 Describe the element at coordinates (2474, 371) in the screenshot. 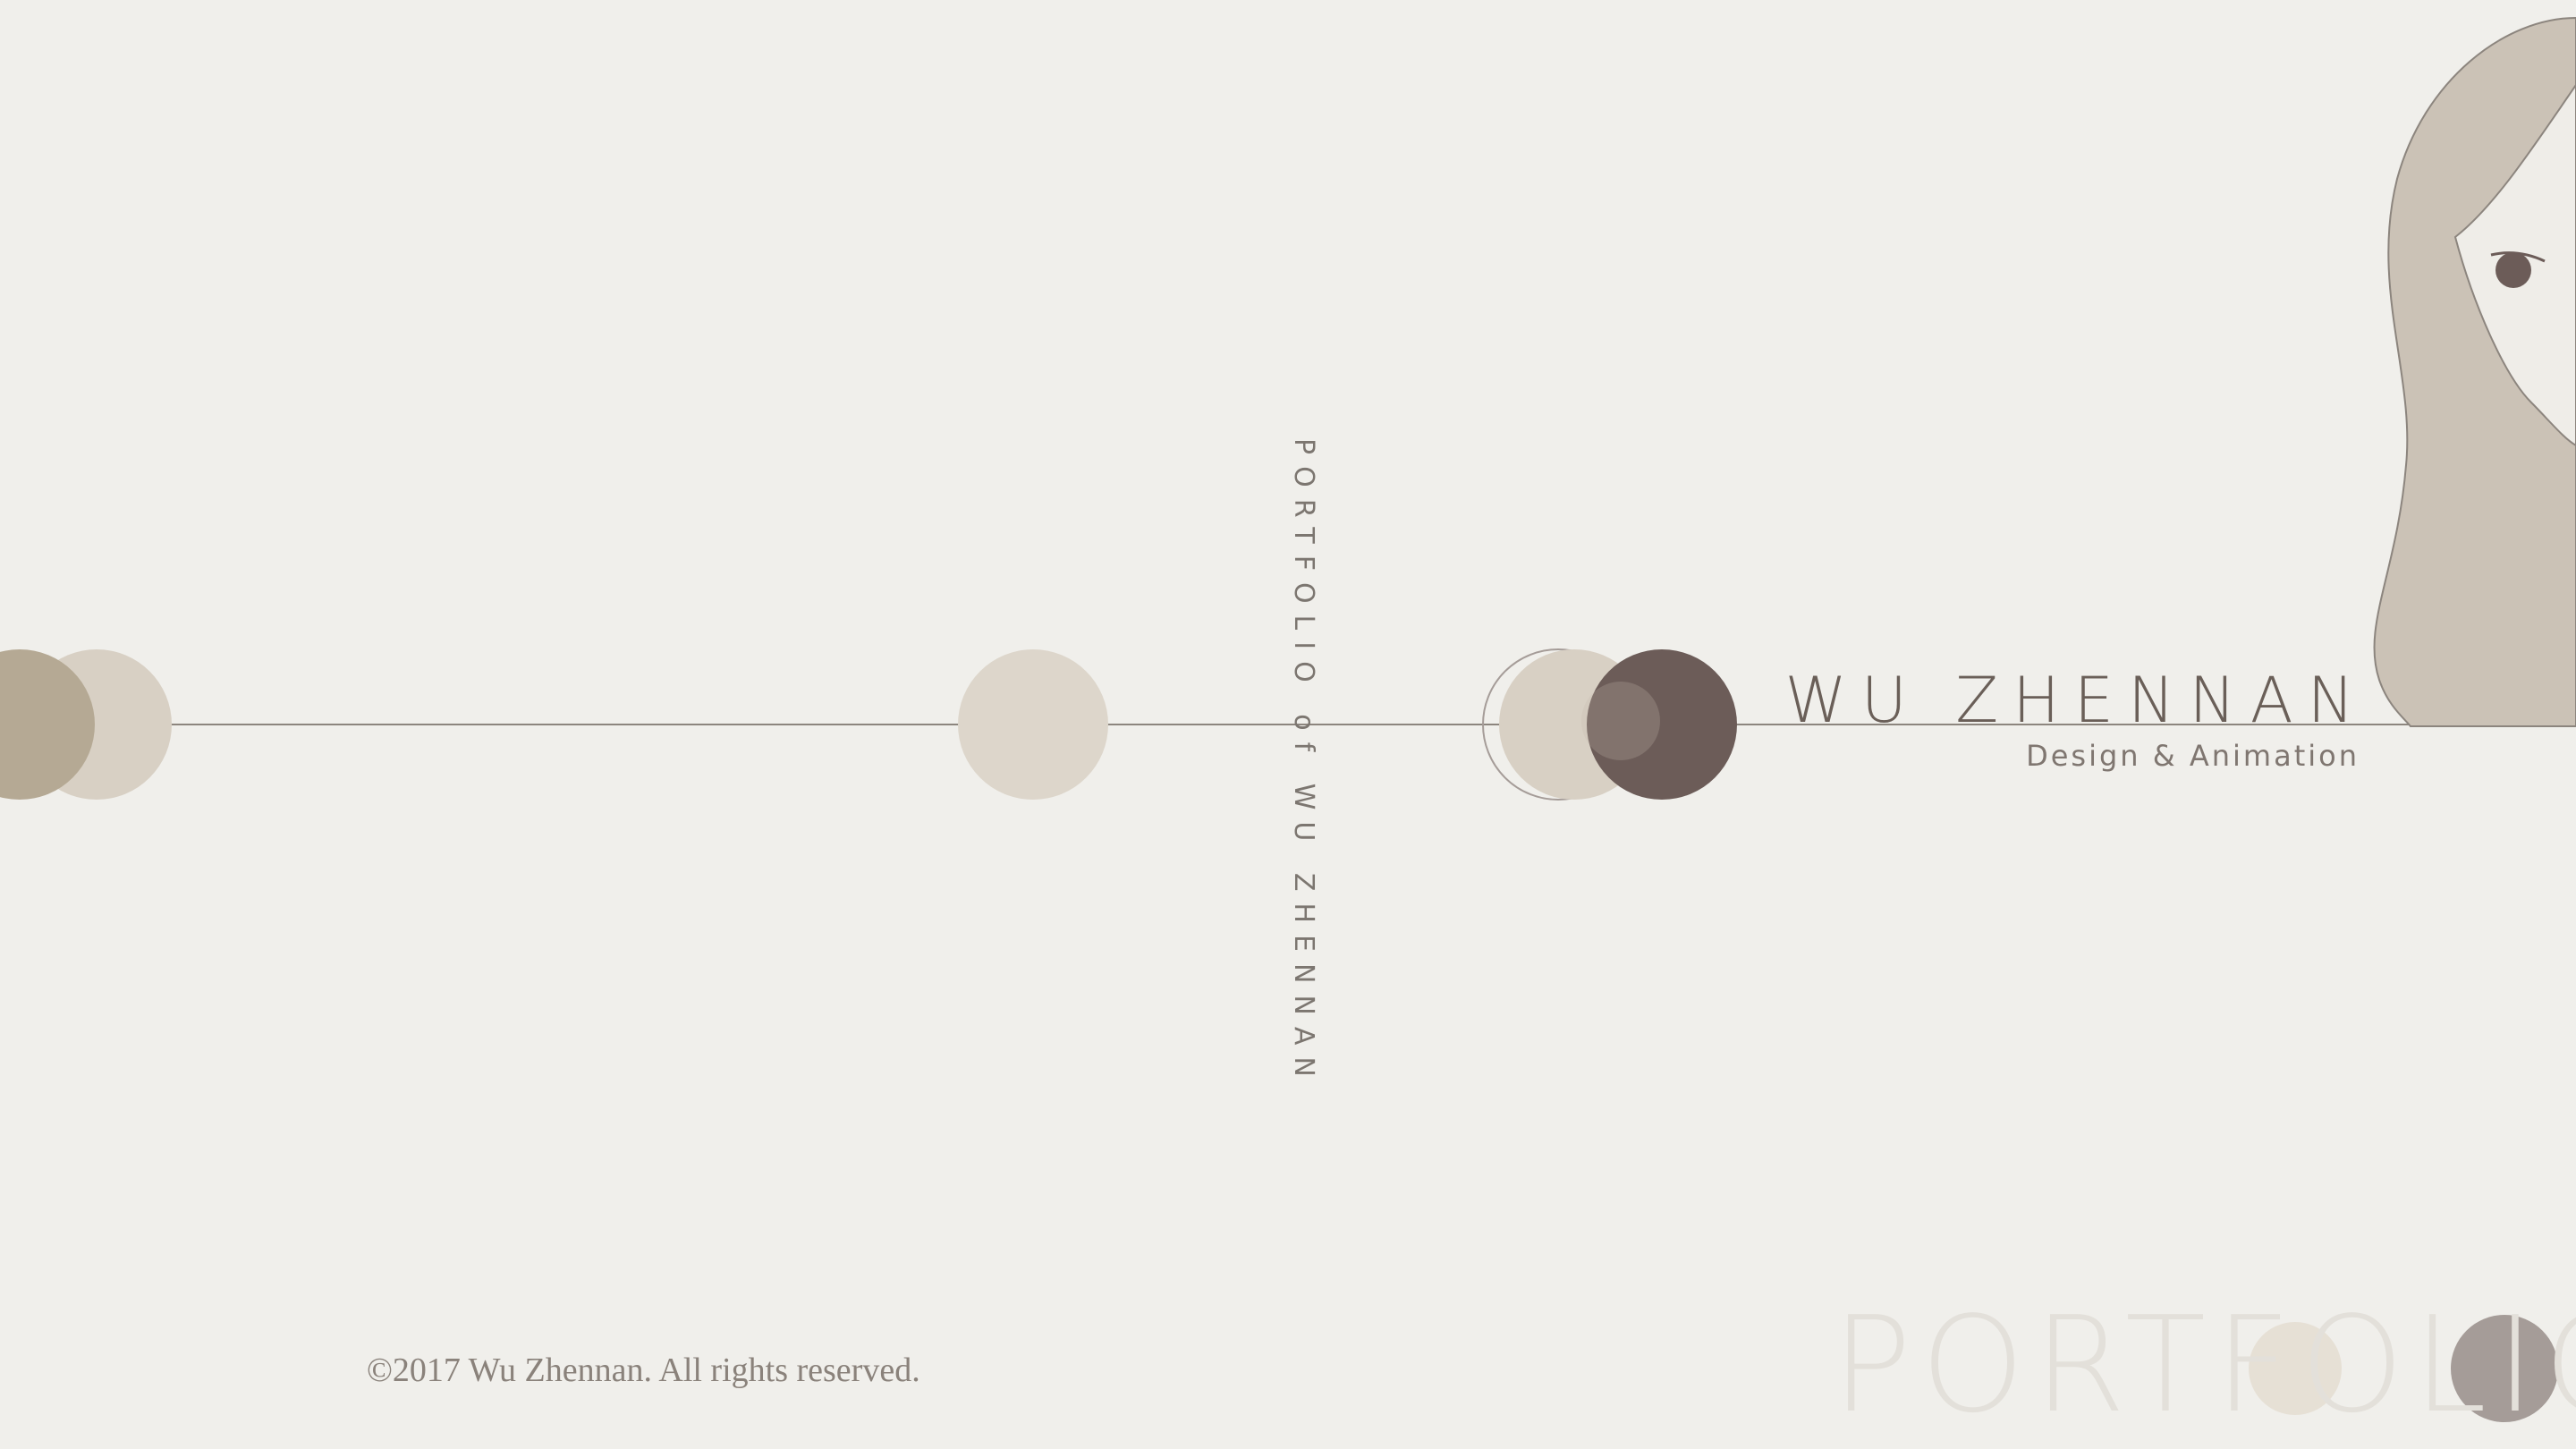

I see `girl-illustration` at that location.